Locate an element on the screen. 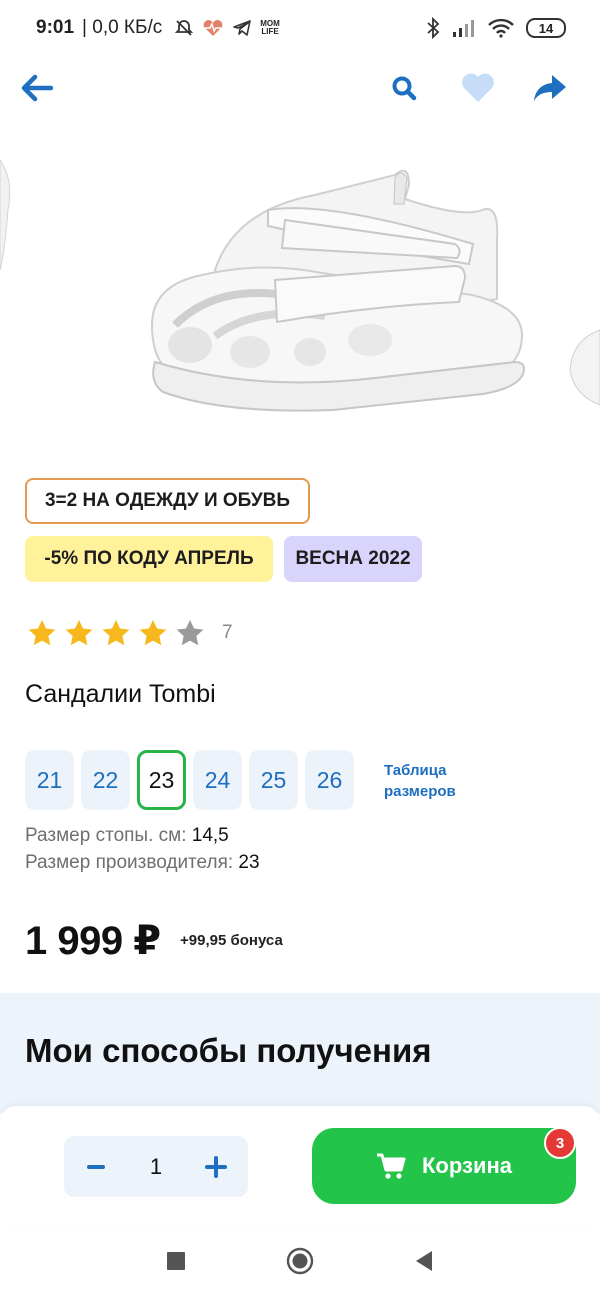  decrease-quantity-button is located at coordinates (96, 1167).